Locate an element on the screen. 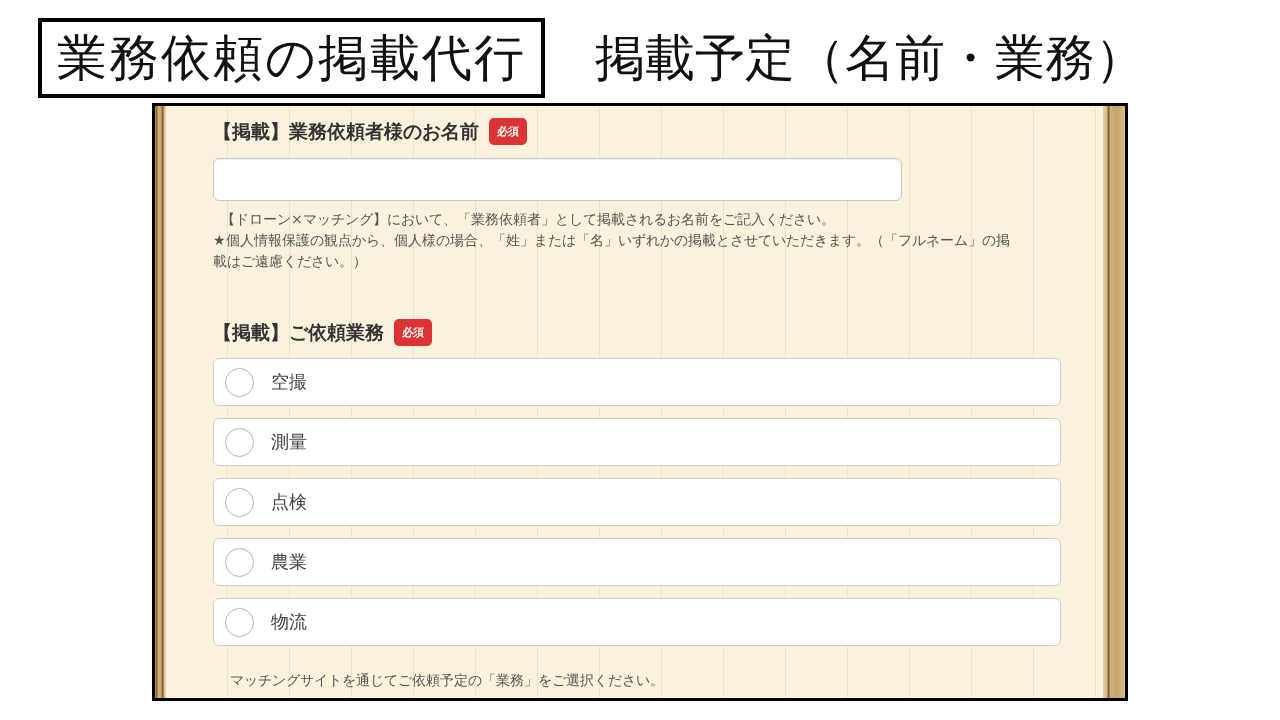 The height and width of the screenshot is (720, 1280). field-label: 【掲載】業務依頼者様のお名前 is located at coordinates (346, 131).